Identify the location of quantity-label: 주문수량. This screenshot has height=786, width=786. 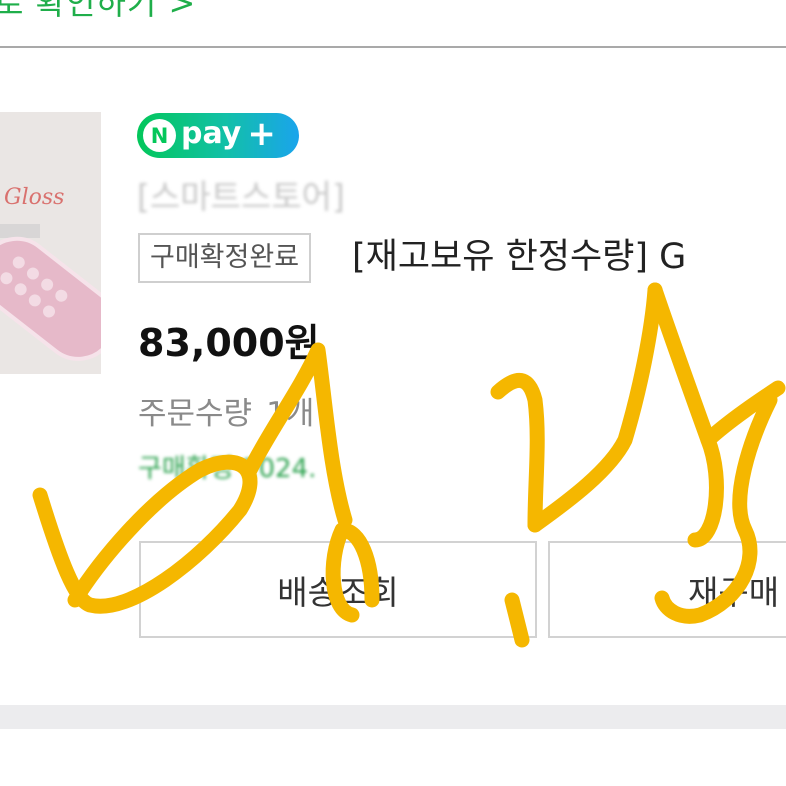
(195, 414).